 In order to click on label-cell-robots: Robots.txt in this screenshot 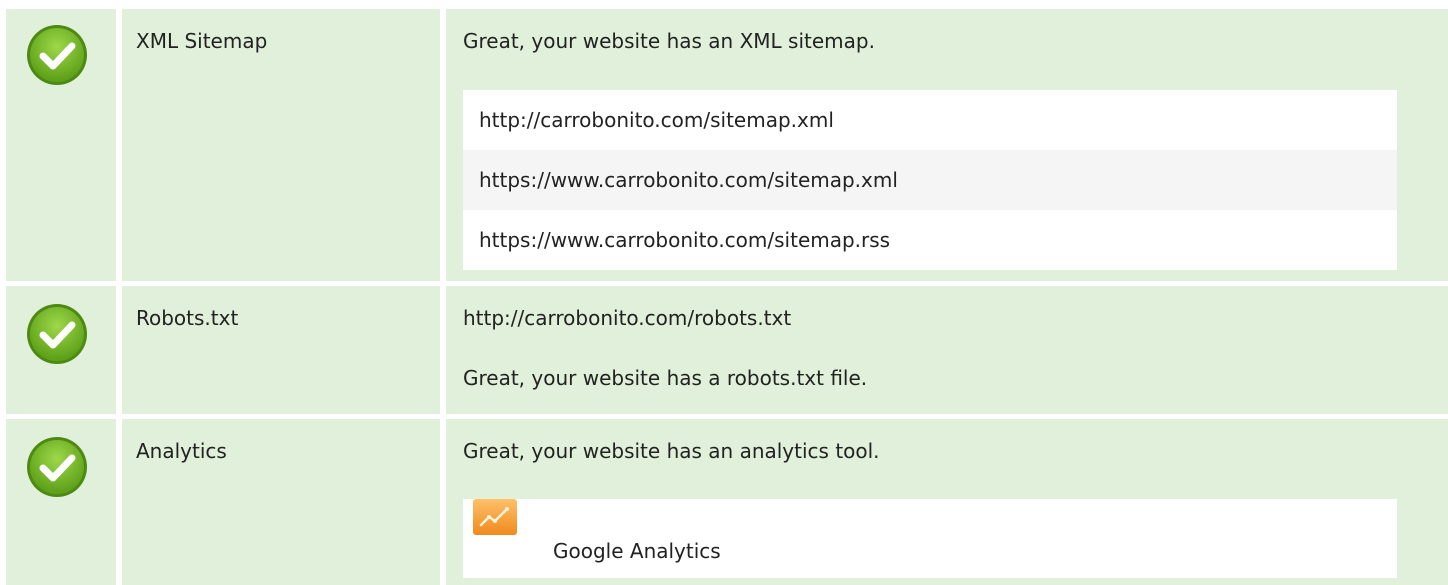, I will do `click(281, 350)`.